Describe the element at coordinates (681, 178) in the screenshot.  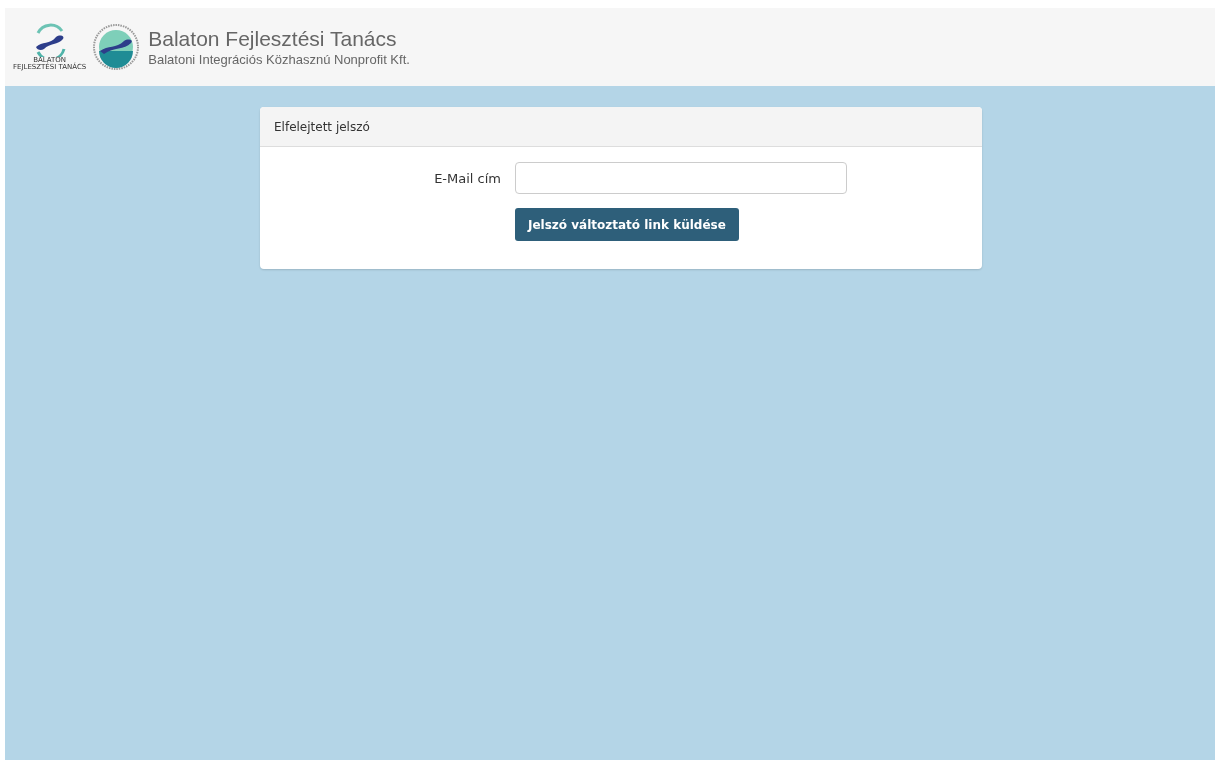
I see `email-field` at that location.